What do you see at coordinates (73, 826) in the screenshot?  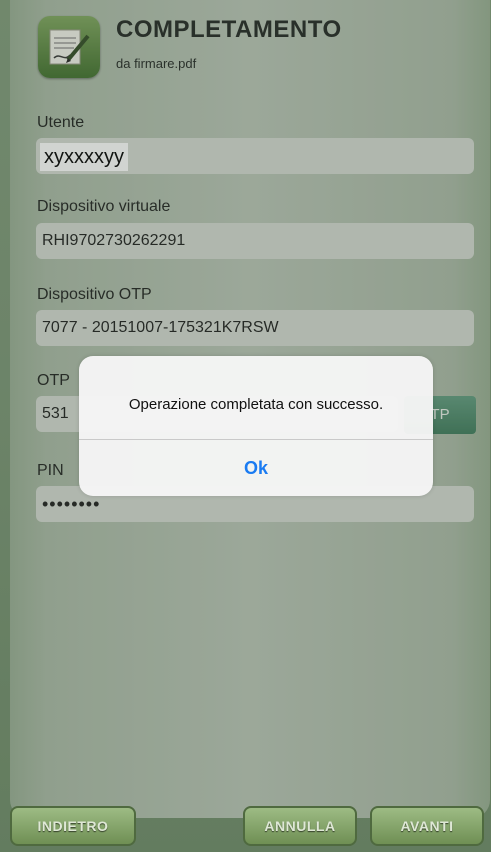 I see `back-button: INDIETRO` at bounding box center [73, 826].